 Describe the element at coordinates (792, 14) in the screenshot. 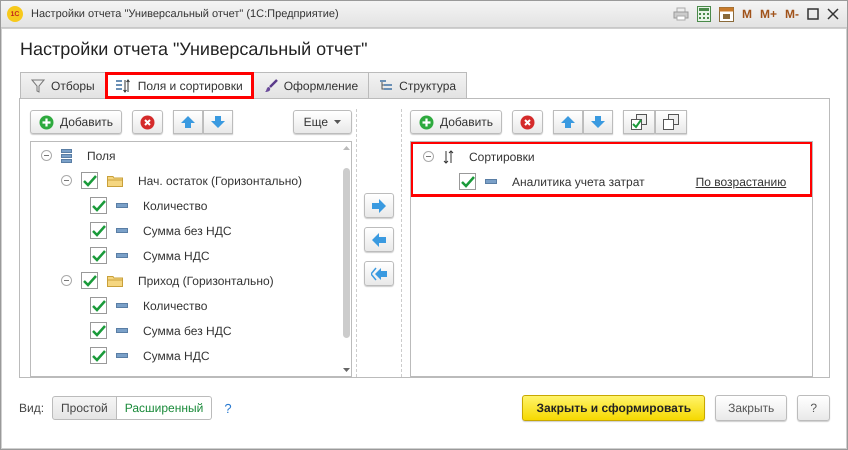

I see `memory-button: M-` at that location.